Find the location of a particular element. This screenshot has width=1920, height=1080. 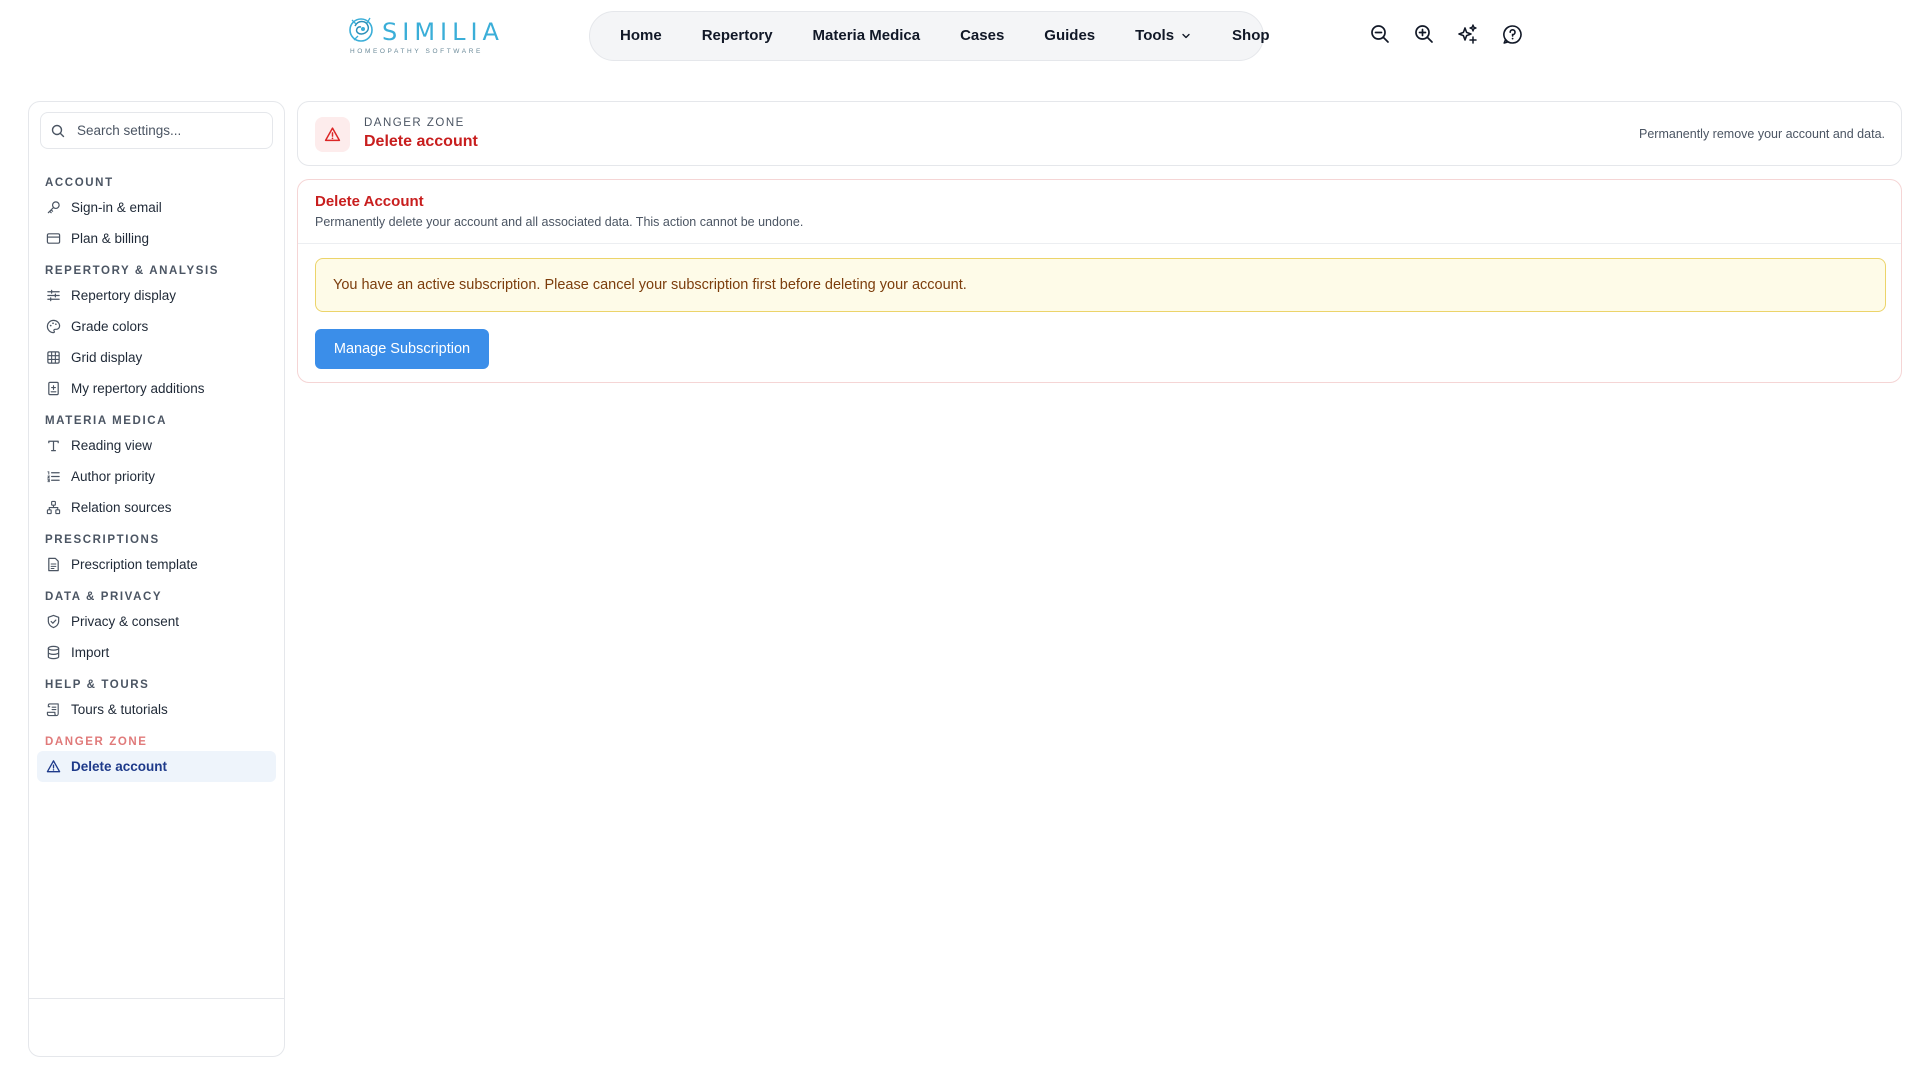

nav-home-label: Home is located at coordinates (641, 35).